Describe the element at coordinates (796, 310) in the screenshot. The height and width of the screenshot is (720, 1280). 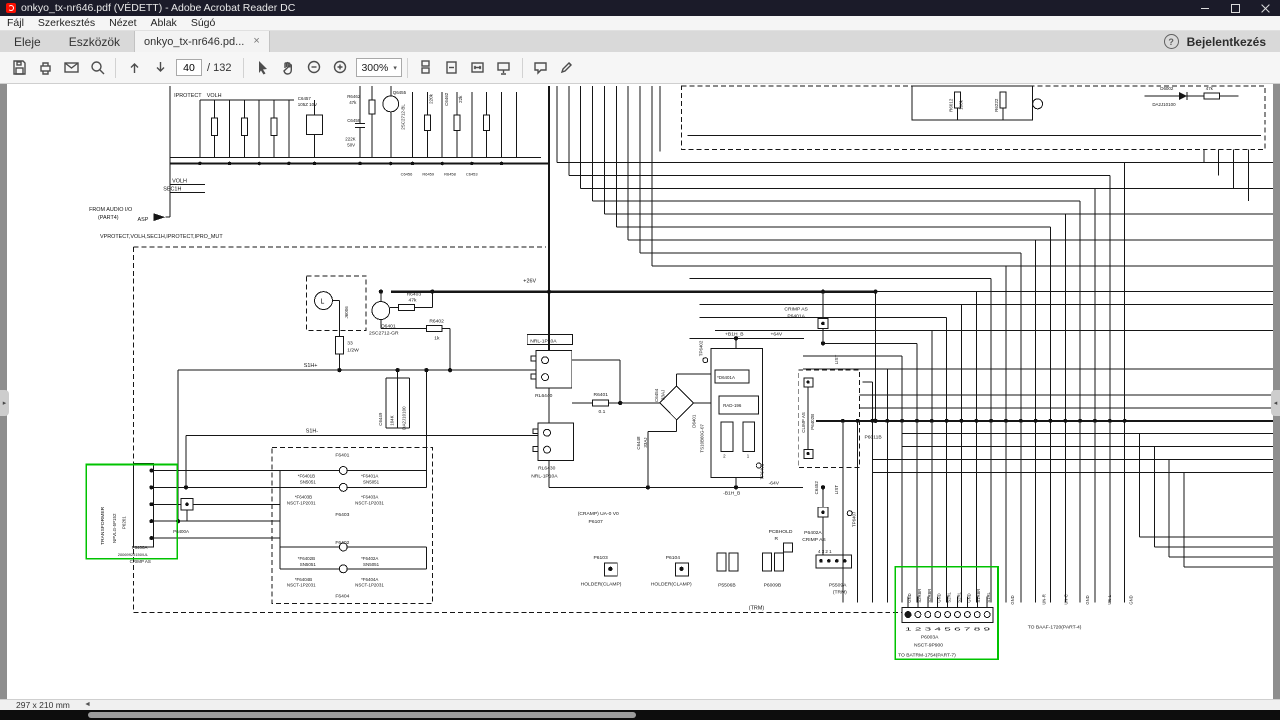
I see `schematic-label: CRIMP AS` at that location.